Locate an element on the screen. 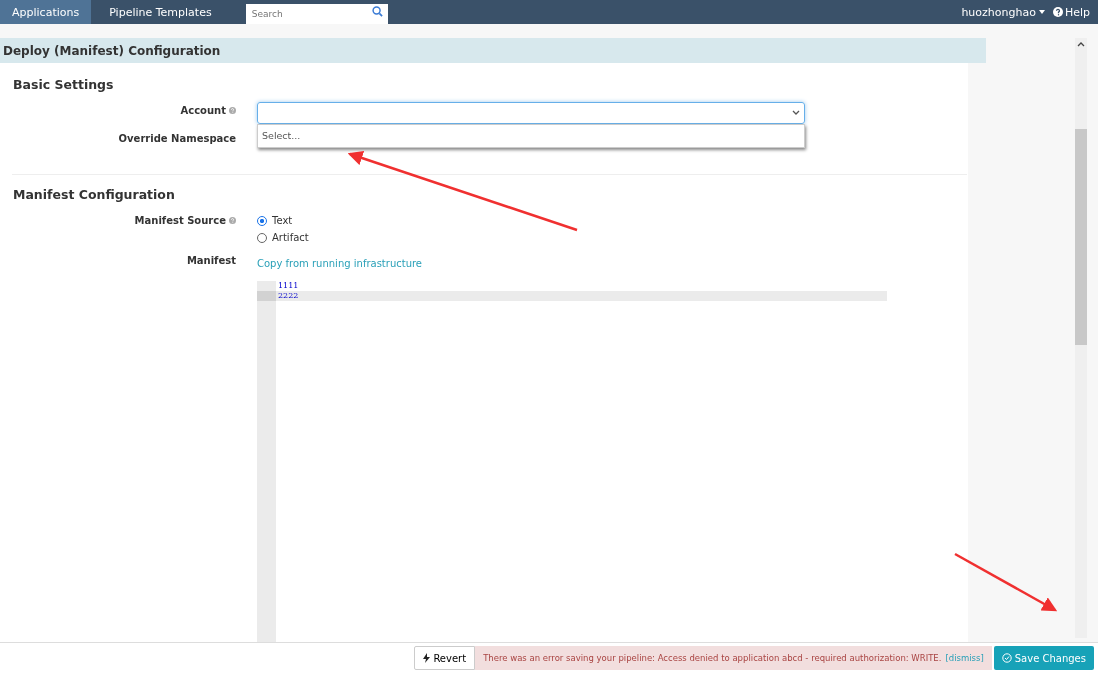 The height and width of the screenshot is (673, 1098). chevron-icon is located at coordinates (796, 113).